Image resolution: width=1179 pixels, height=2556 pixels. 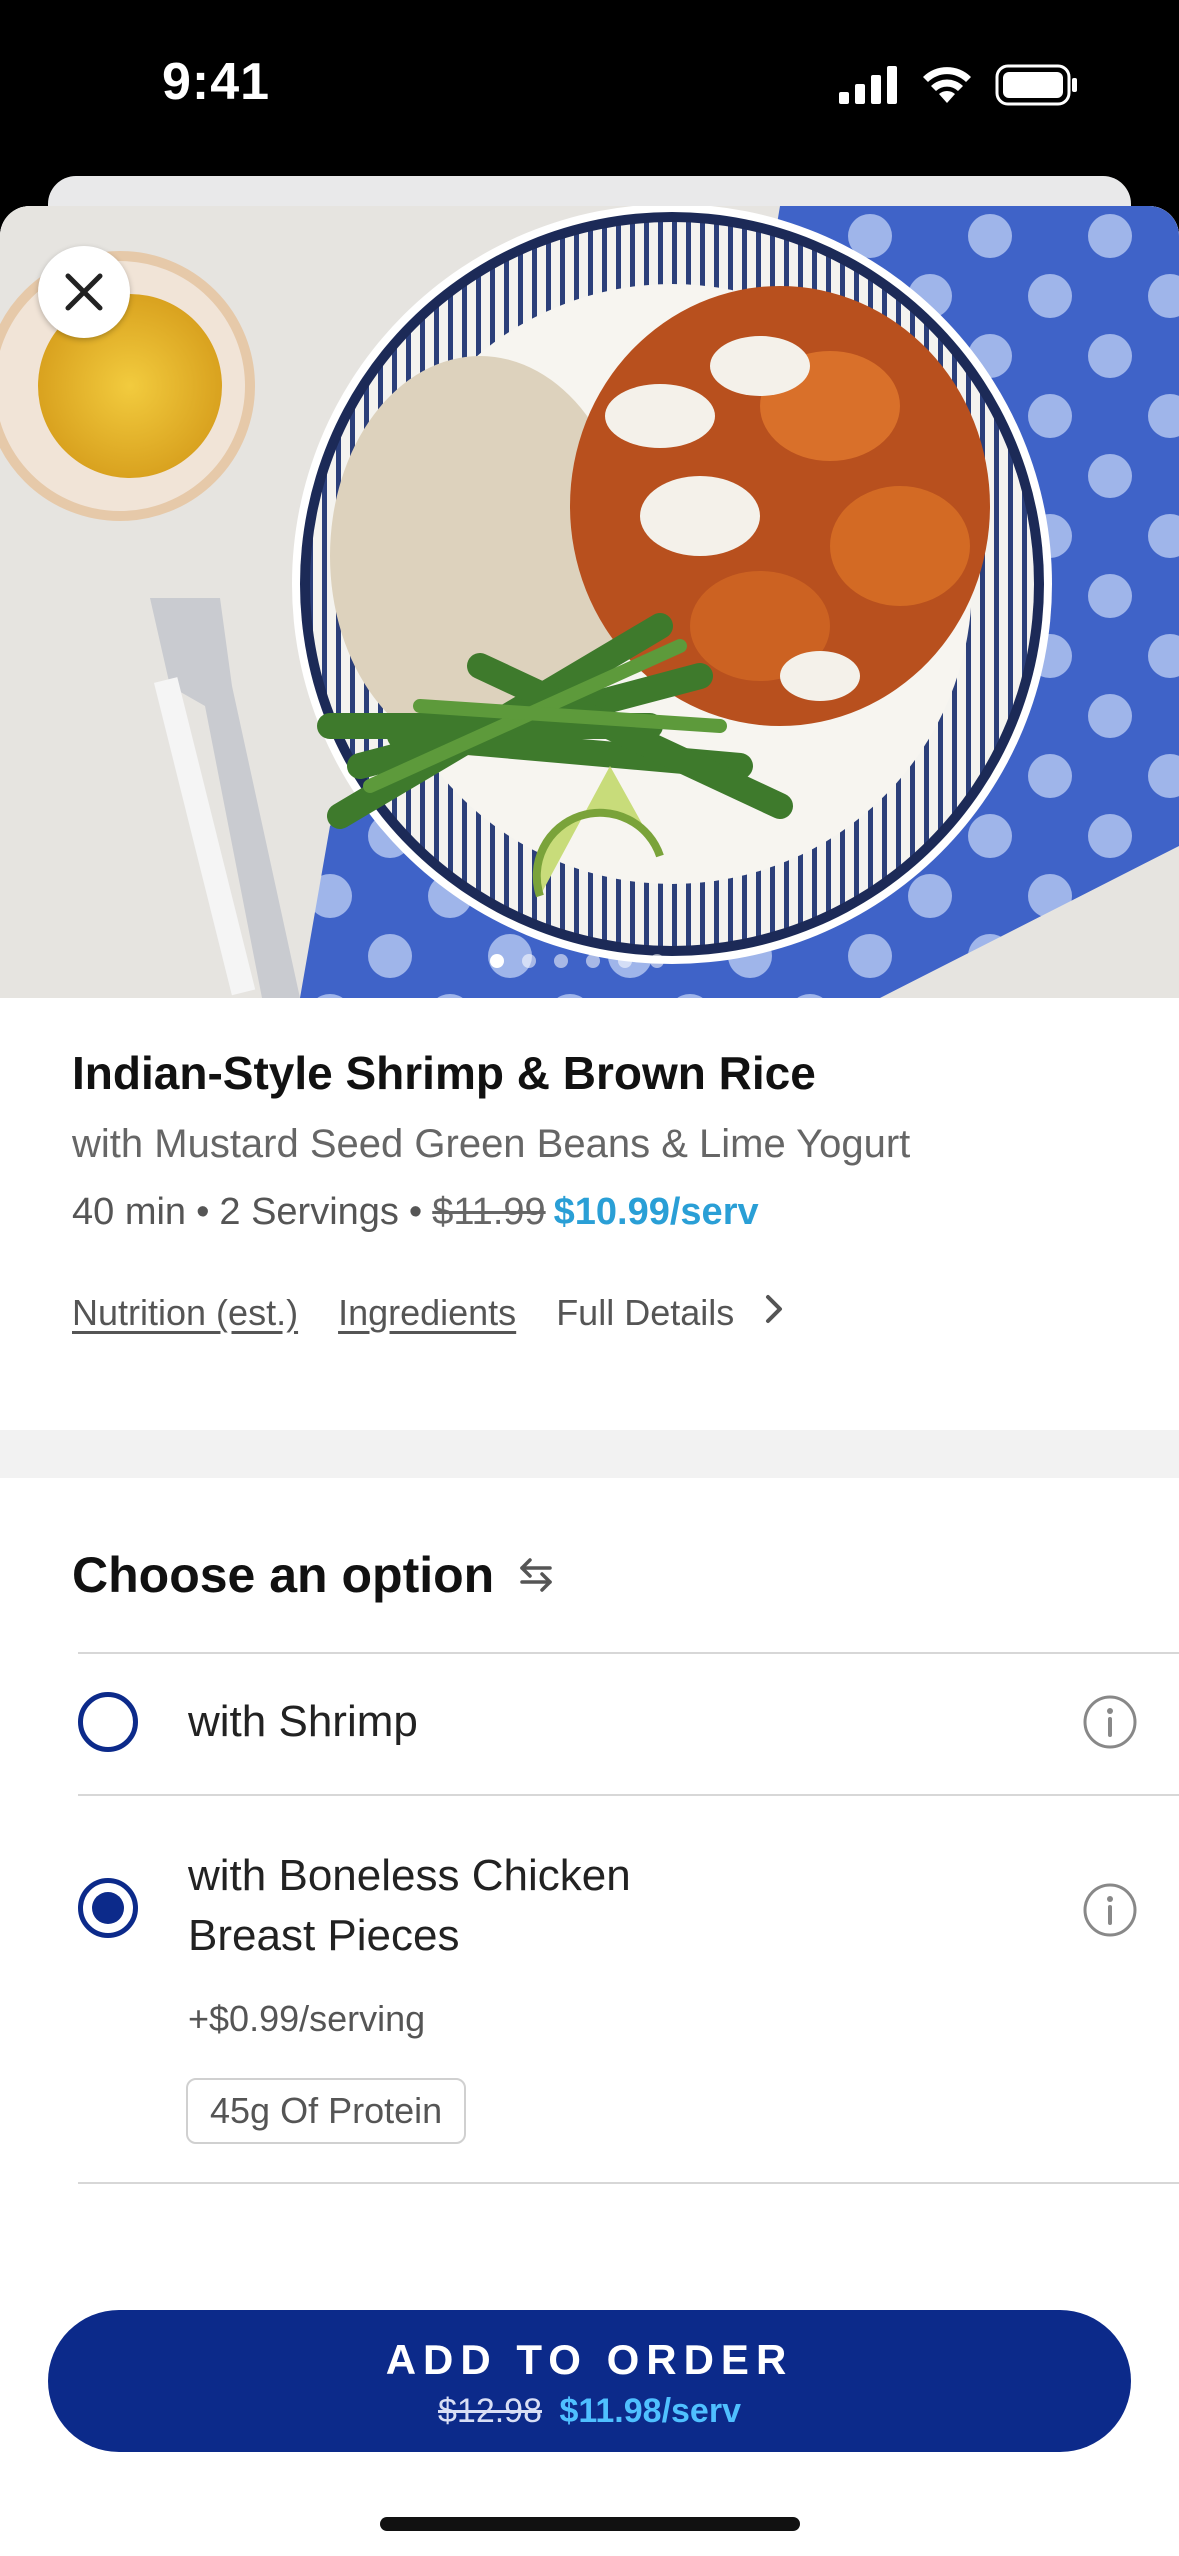 What do you see at coordinates (444, 1073) in the screenshot?
I see `meal-title: Indian-Style Shrimp & Brown Rice` at bounding box center [444, 1073].